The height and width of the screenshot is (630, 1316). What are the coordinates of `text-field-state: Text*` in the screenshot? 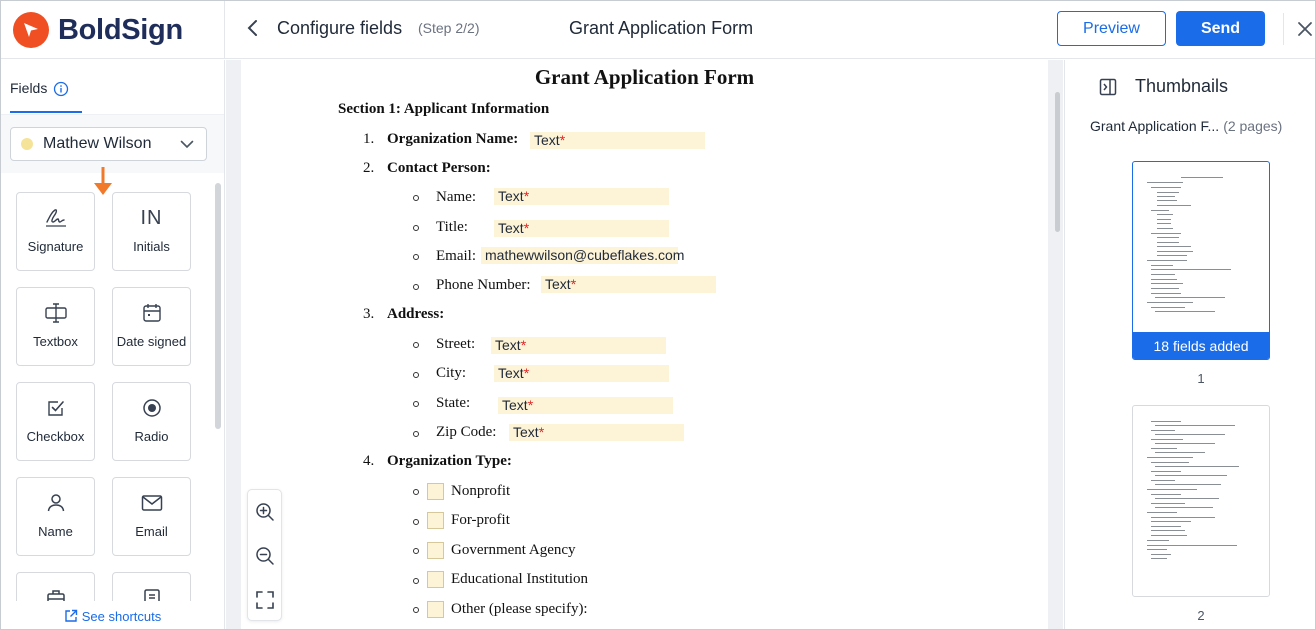 It's located at (585, 405).